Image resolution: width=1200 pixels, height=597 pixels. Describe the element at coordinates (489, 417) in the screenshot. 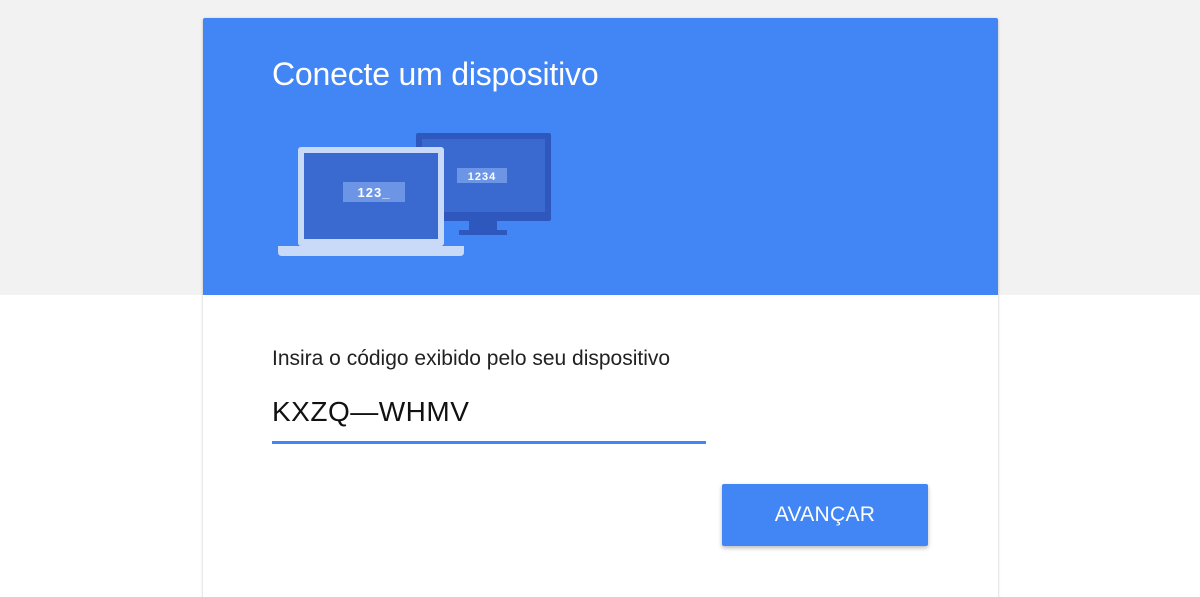

I see `device-code-input: KXZQ—WHMV` at that location.